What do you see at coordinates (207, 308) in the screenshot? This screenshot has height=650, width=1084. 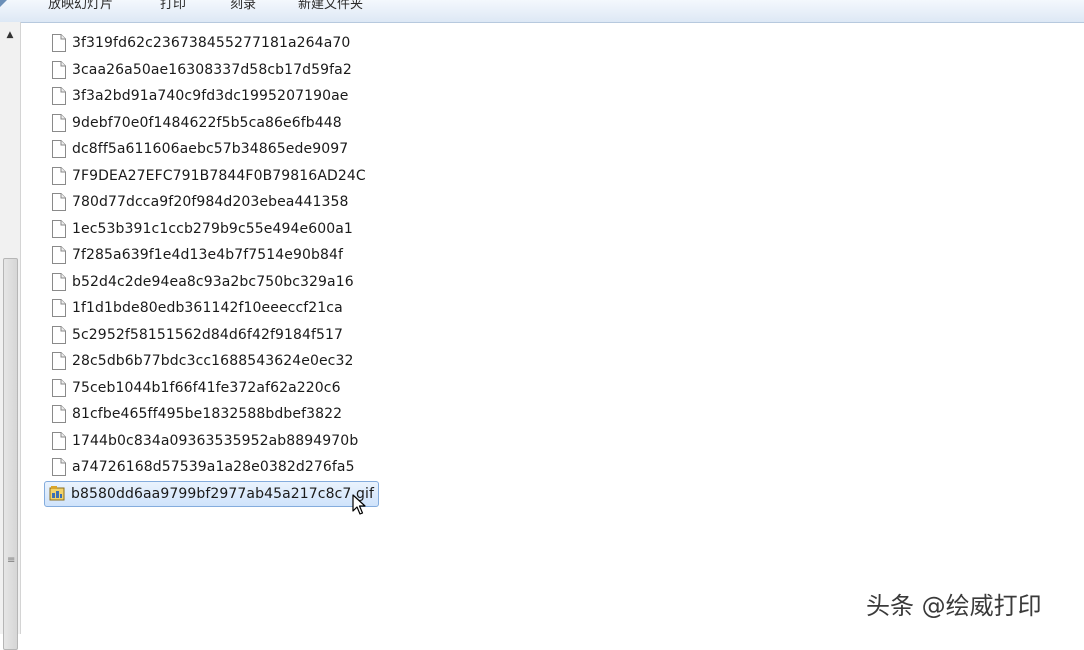 I see `file-name-label: 1f1d1bde80edb361142f10eeeccf21ca` at bounding box center [207, 308].